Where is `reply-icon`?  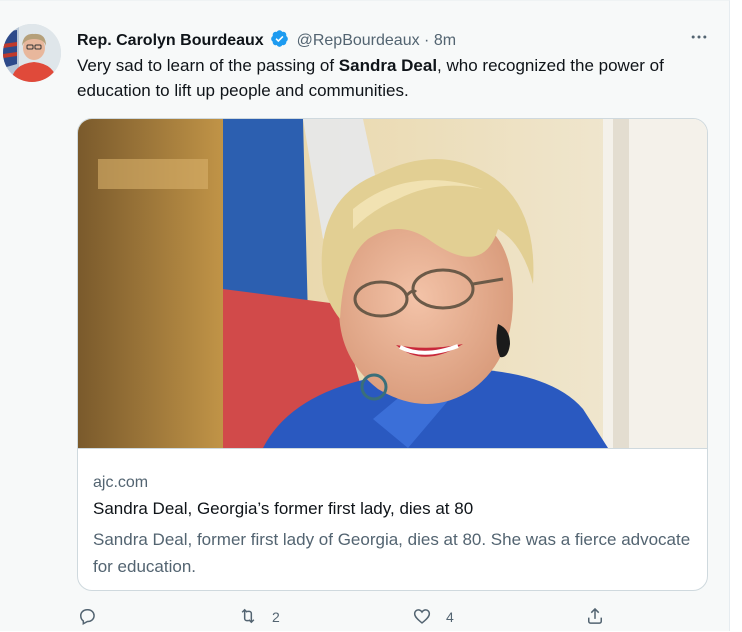 reply-icon is located at coordinates (87, 617).